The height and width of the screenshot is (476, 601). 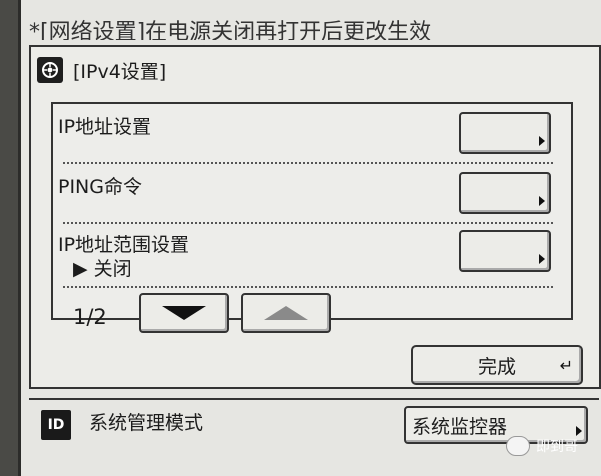 I want to click on page-down-button, so click(x=184, y=313).